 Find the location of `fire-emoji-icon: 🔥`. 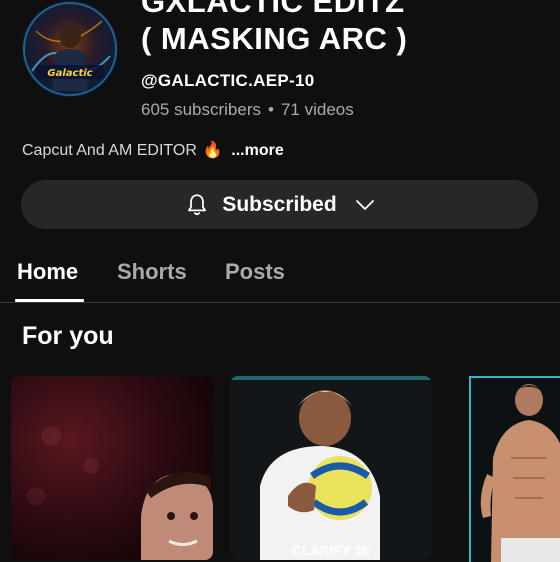

fire-emoji-icon: 🔥 is located at coordinates (212, 150).